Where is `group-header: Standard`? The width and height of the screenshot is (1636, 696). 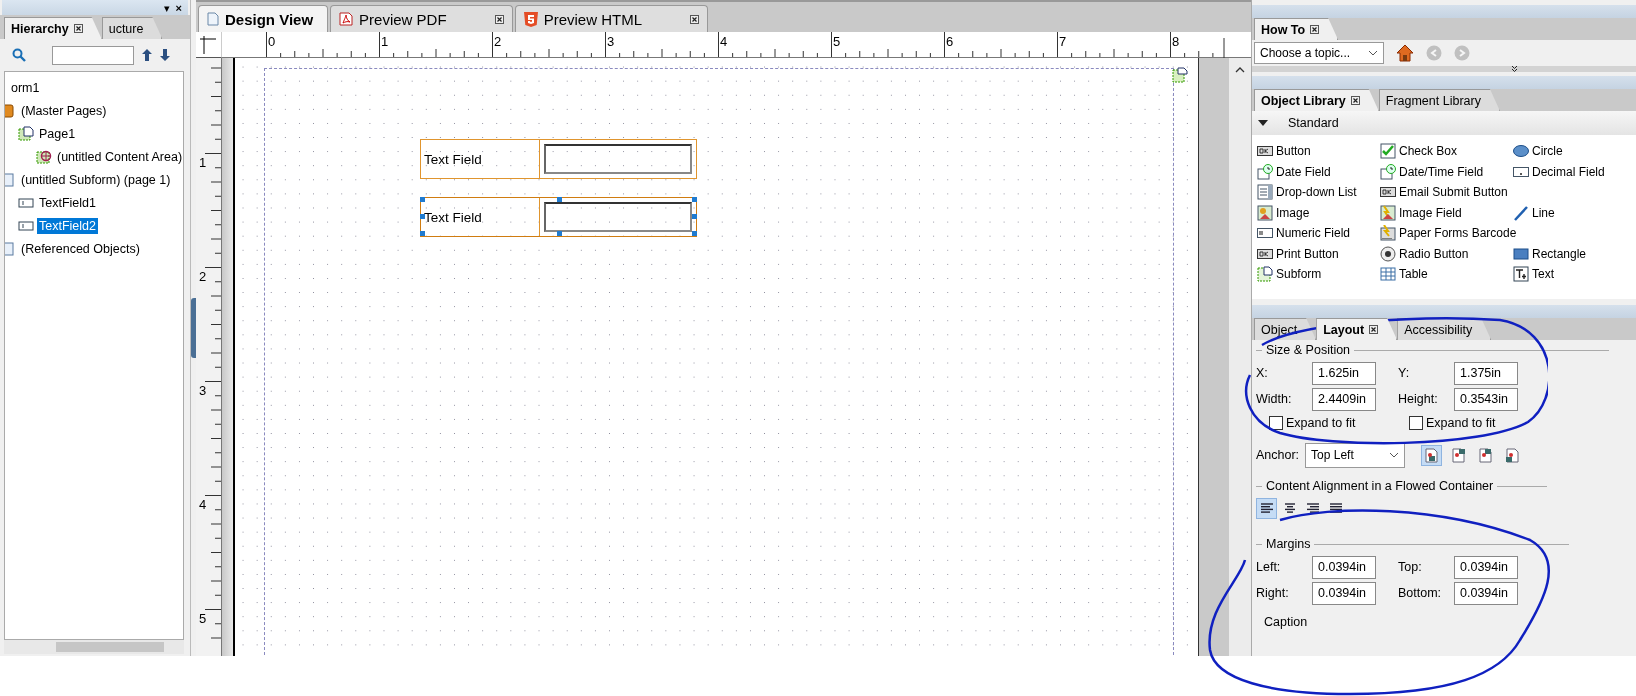 group-header: Standard is located at coordinates (1444, 123).